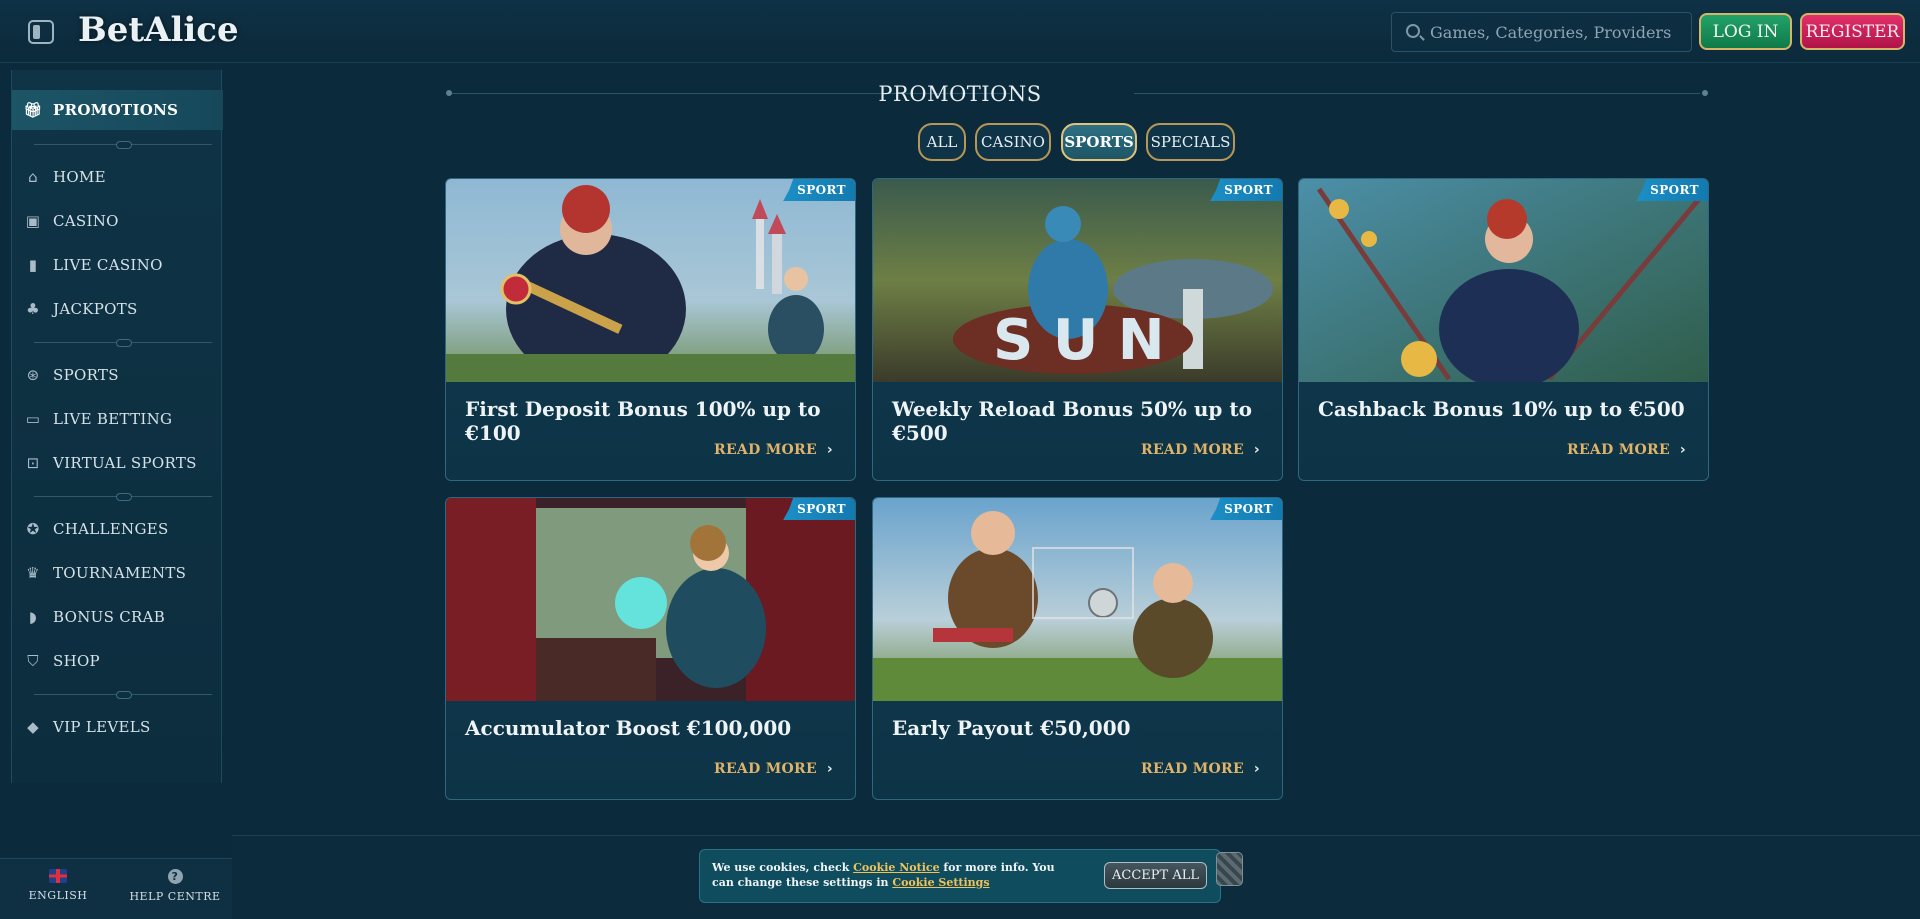  What do you see at coordinates (95, 309) in the screenshot?
I see `sidebar-item-label: JACKPOTS` at bounding box center [95, 309].